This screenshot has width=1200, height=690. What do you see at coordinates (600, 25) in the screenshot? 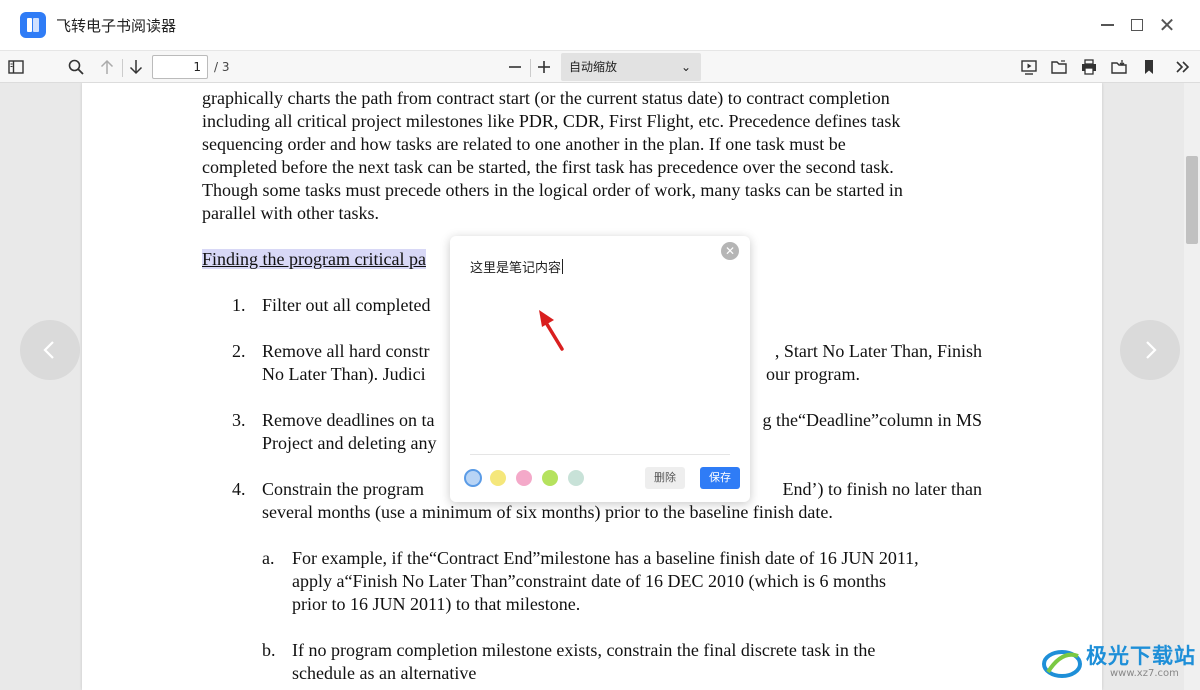
I see `title-bar: 飞转电子书阅读器 ✕` at bounding box center [600, 25].